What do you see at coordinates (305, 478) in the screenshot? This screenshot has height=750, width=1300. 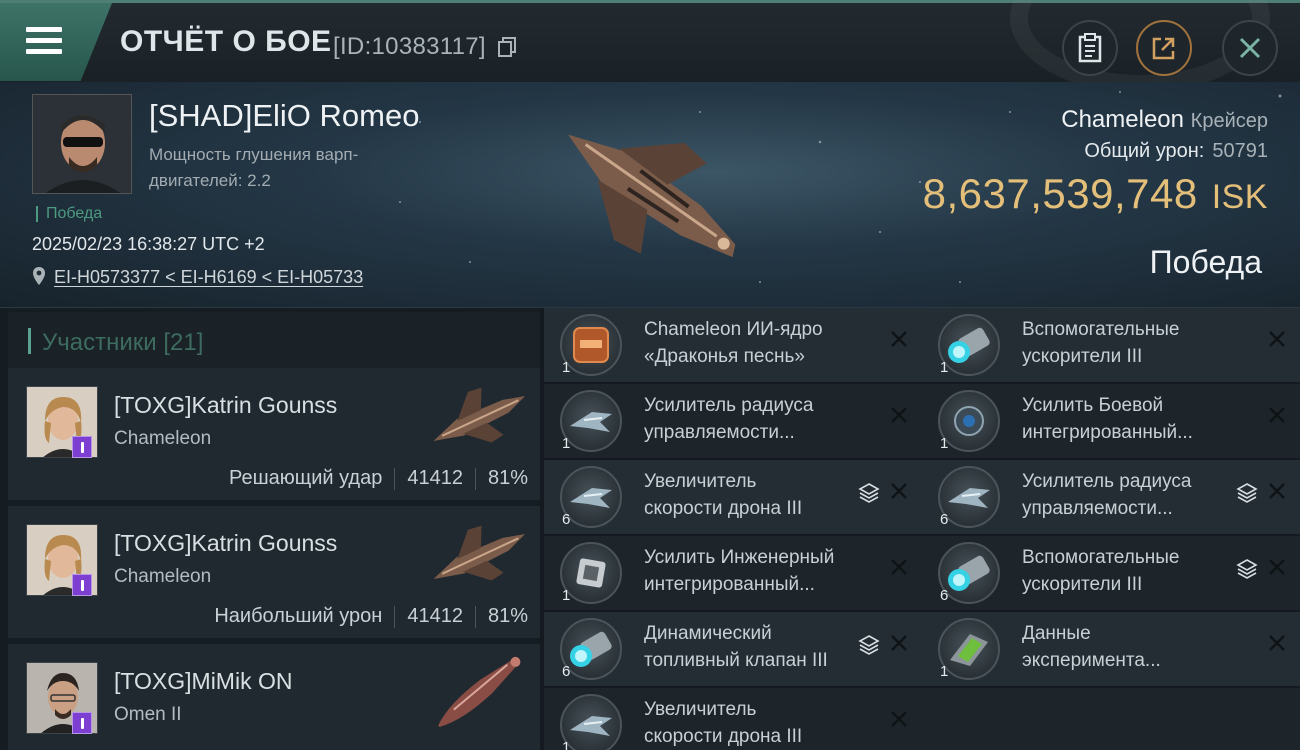 I see `participant-role: Решающий удар` at bounding box center [305, 478].